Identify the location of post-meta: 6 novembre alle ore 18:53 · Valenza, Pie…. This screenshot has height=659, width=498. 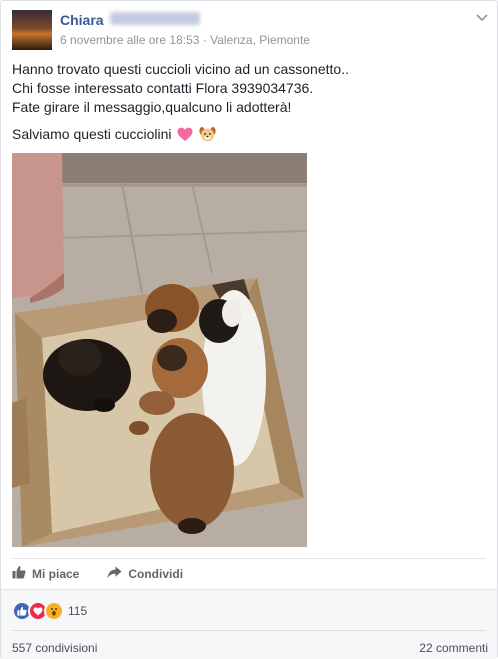
(185, 40).